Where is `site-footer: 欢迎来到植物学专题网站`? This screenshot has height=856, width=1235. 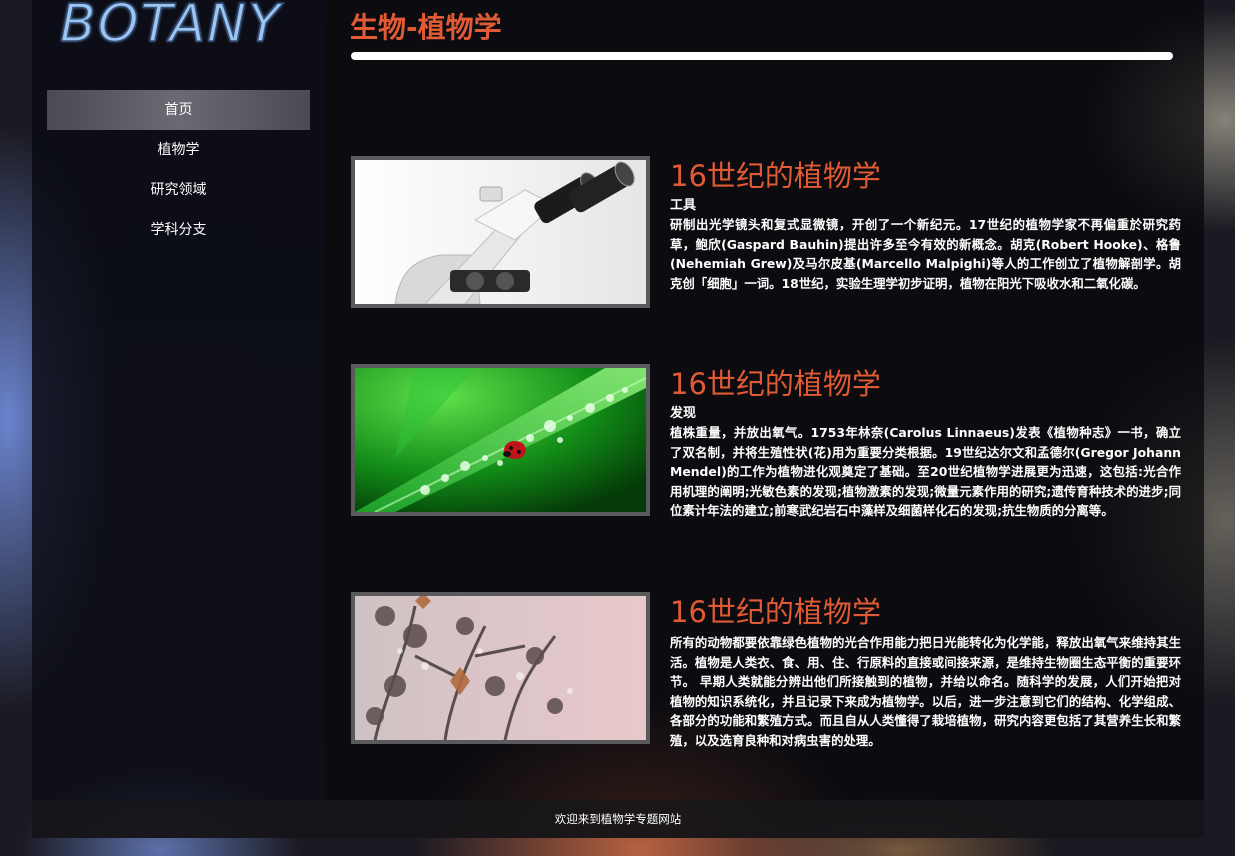 site-footer: 欢迎来到植物学专题网站 is located at coordinates (618, 819).